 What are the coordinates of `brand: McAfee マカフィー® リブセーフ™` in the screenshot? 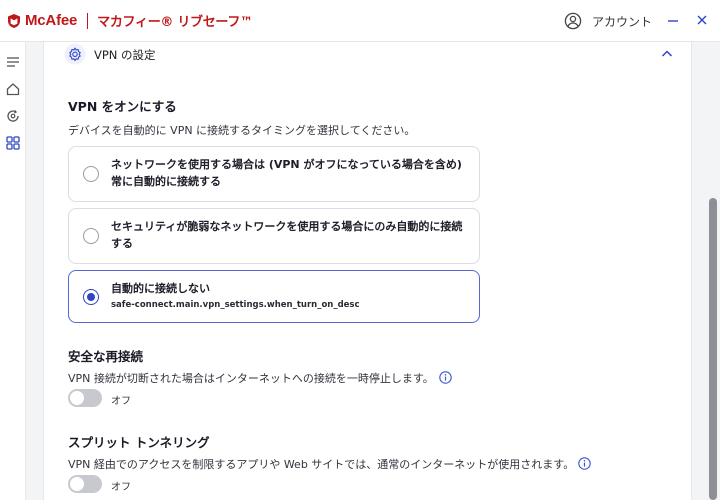 It's located at (129, 20).